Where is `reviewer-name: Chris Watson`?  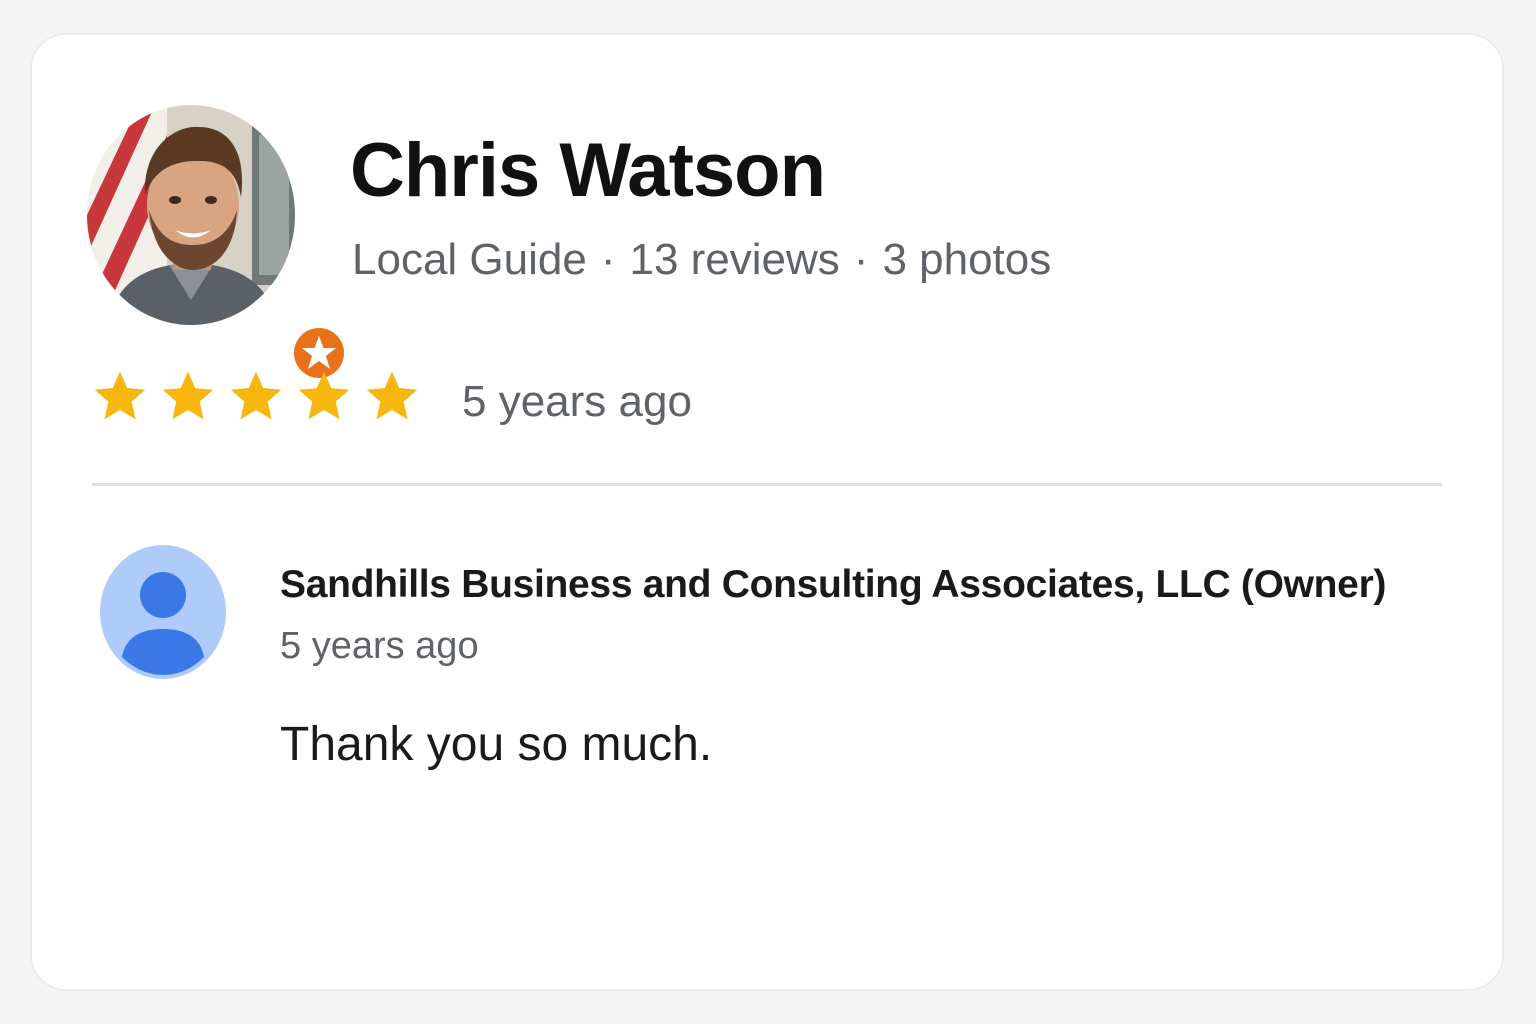
reviewer-name: Chris Watson is located at coordinates (588, 171).